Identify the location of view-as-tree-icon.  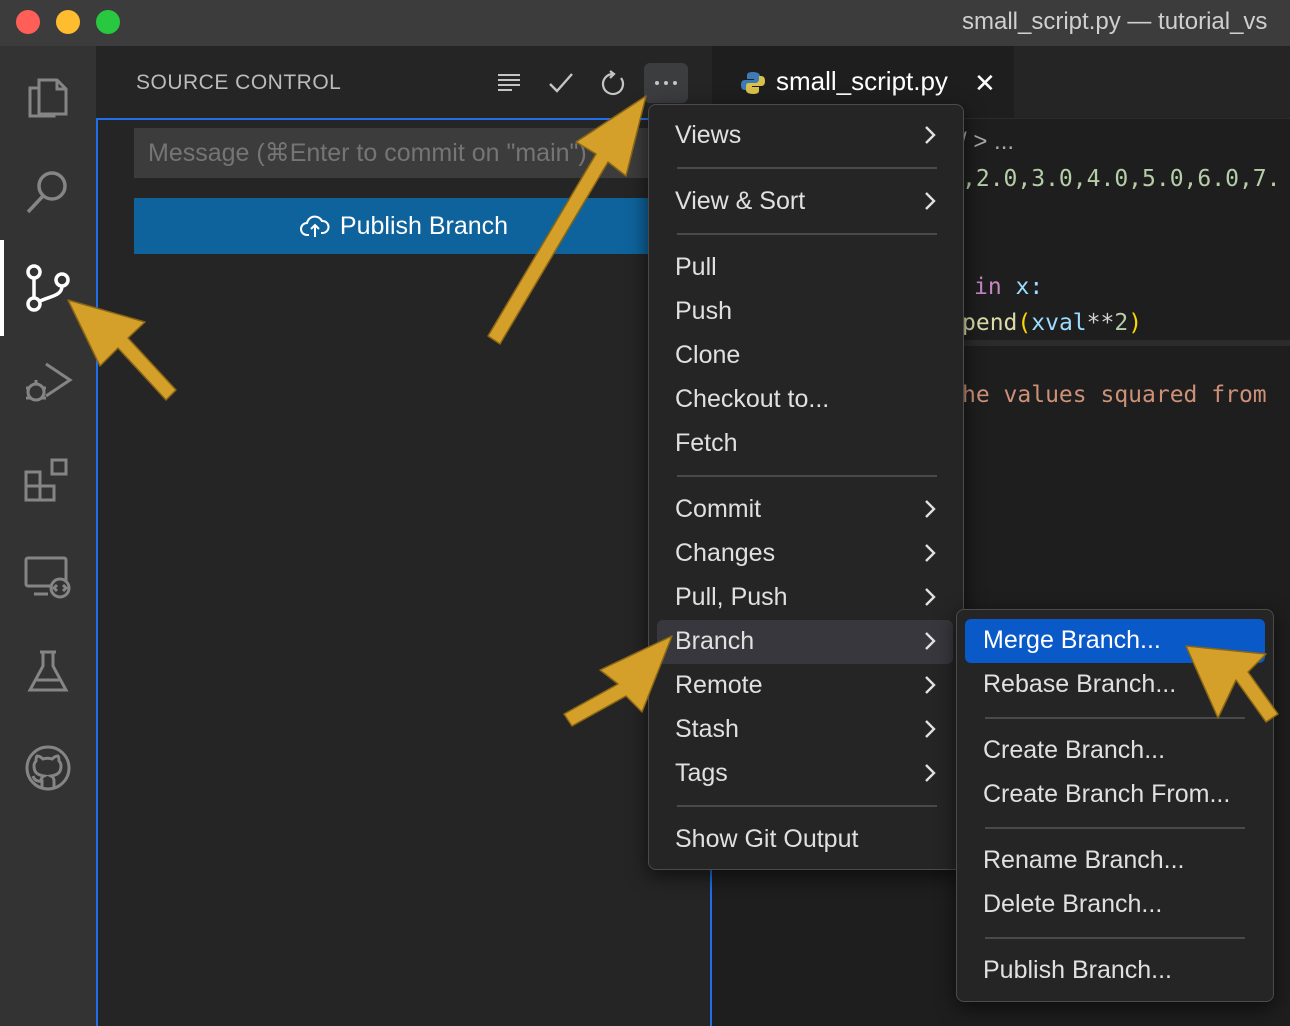
(509, 83).